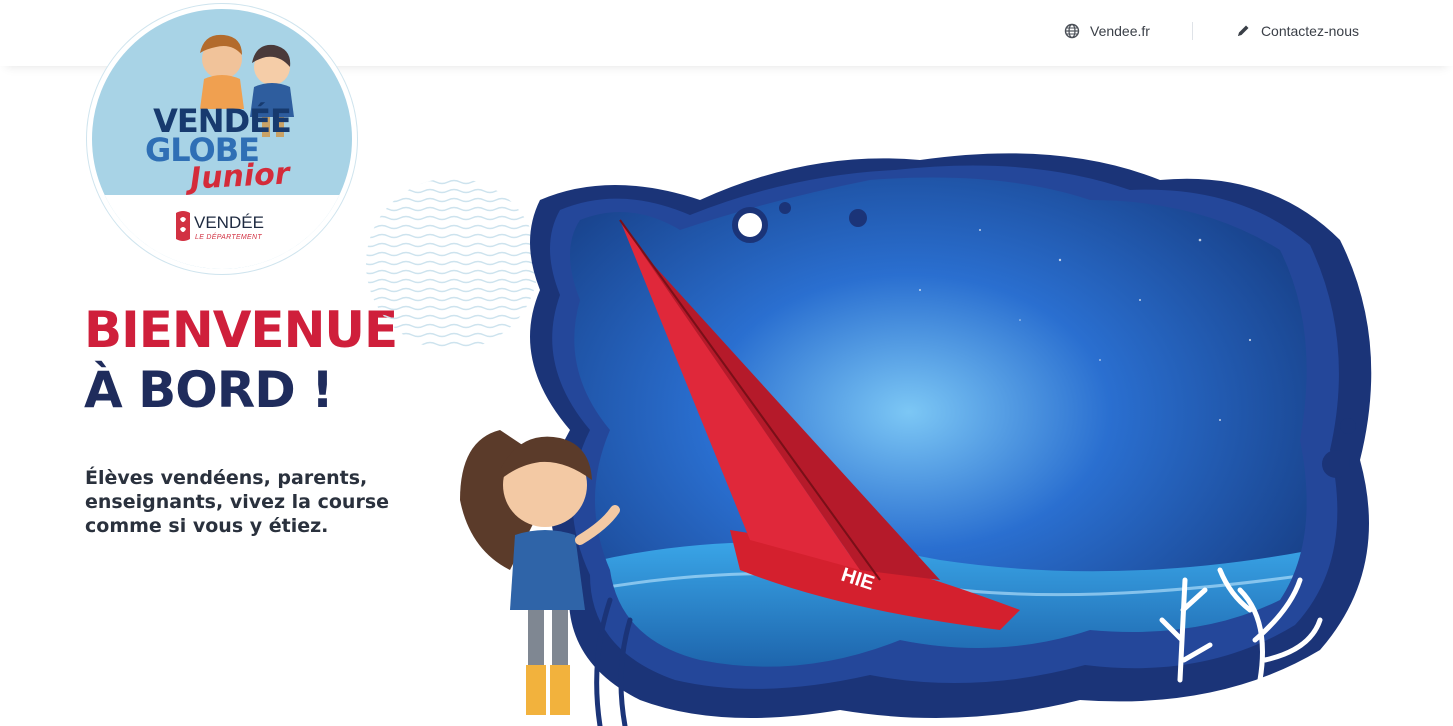 This screenshot has width=1453, height=726. What do you see at coordinates (1211, 31) in the screenshot?
I see `header-nav: Vendee.fr Contactez-nous` at bounding box center [1211, 31].